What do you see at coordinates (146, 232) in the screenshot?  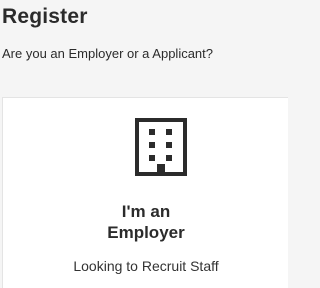 I see `employer-heading-line2: Employer` at bounding box center [146, 232].